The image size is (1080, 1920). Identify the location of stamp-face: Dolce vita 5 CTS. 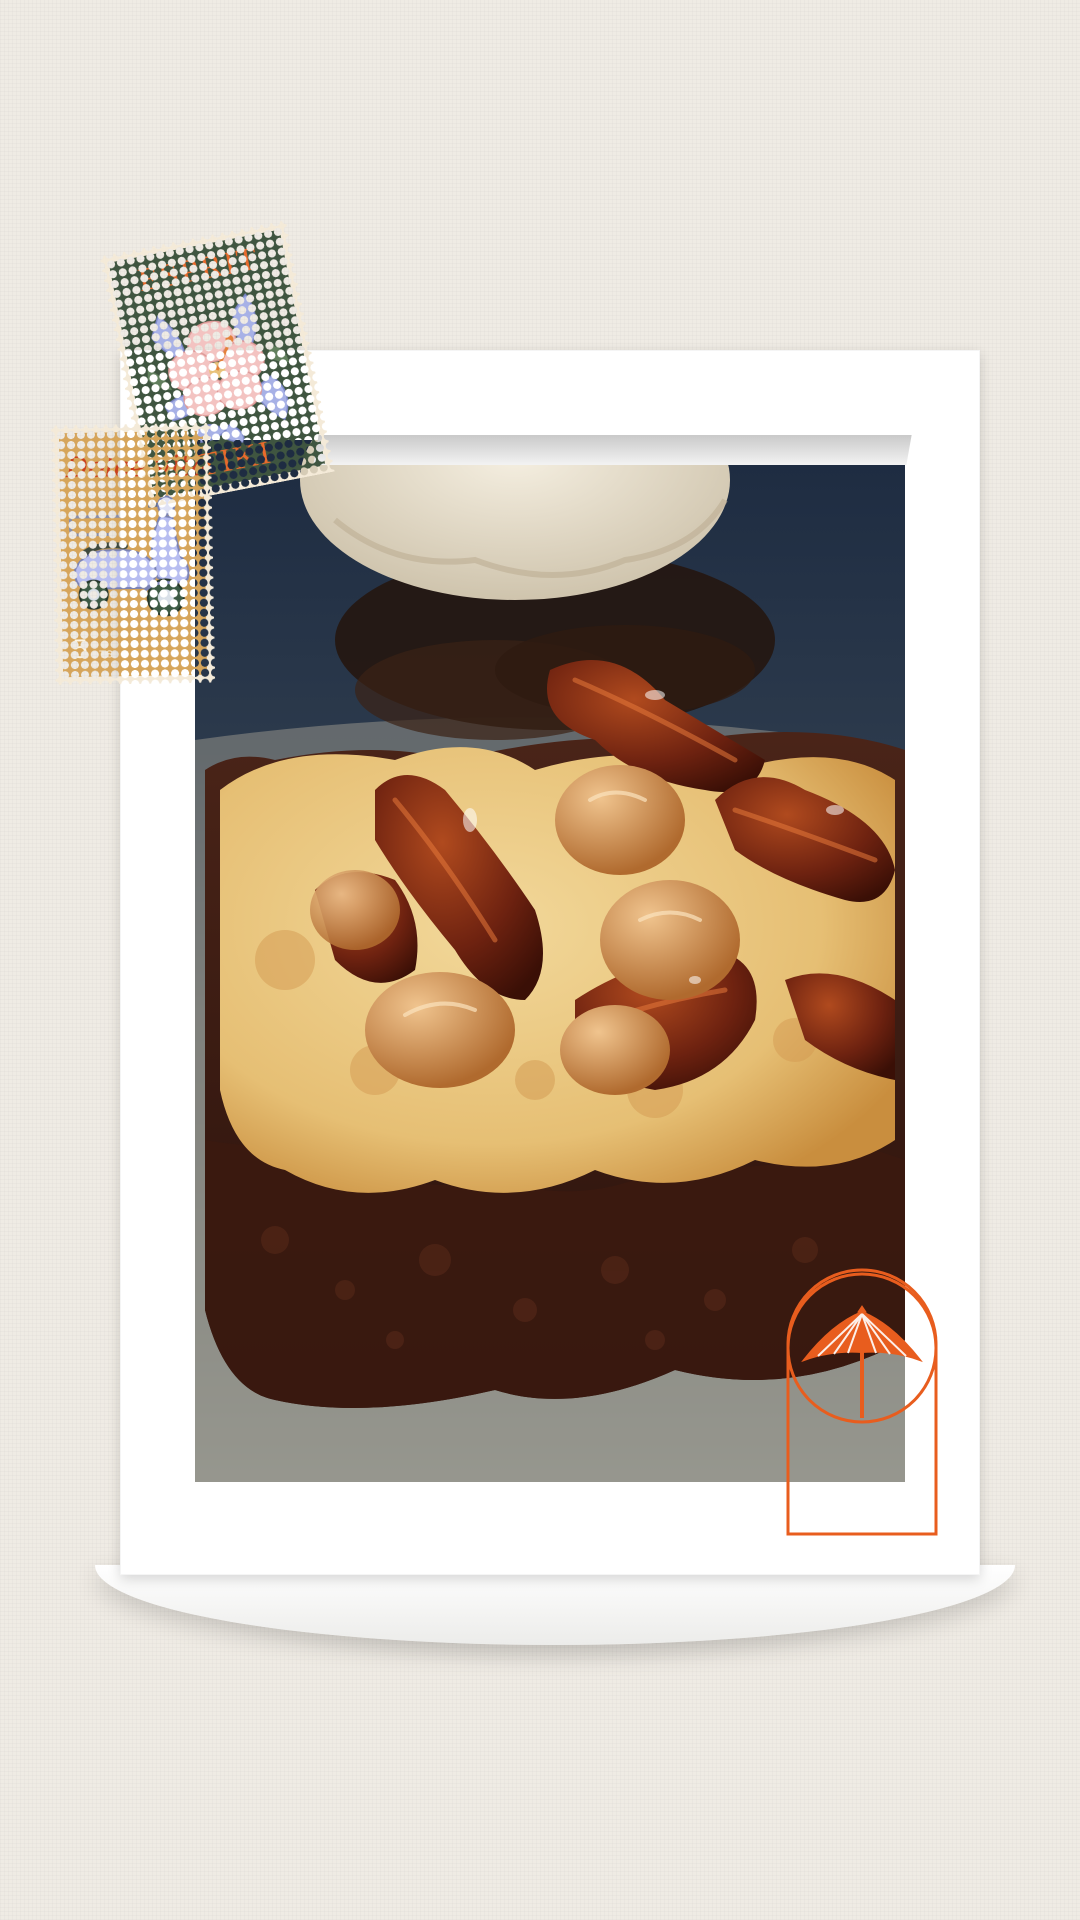
(133, 554).